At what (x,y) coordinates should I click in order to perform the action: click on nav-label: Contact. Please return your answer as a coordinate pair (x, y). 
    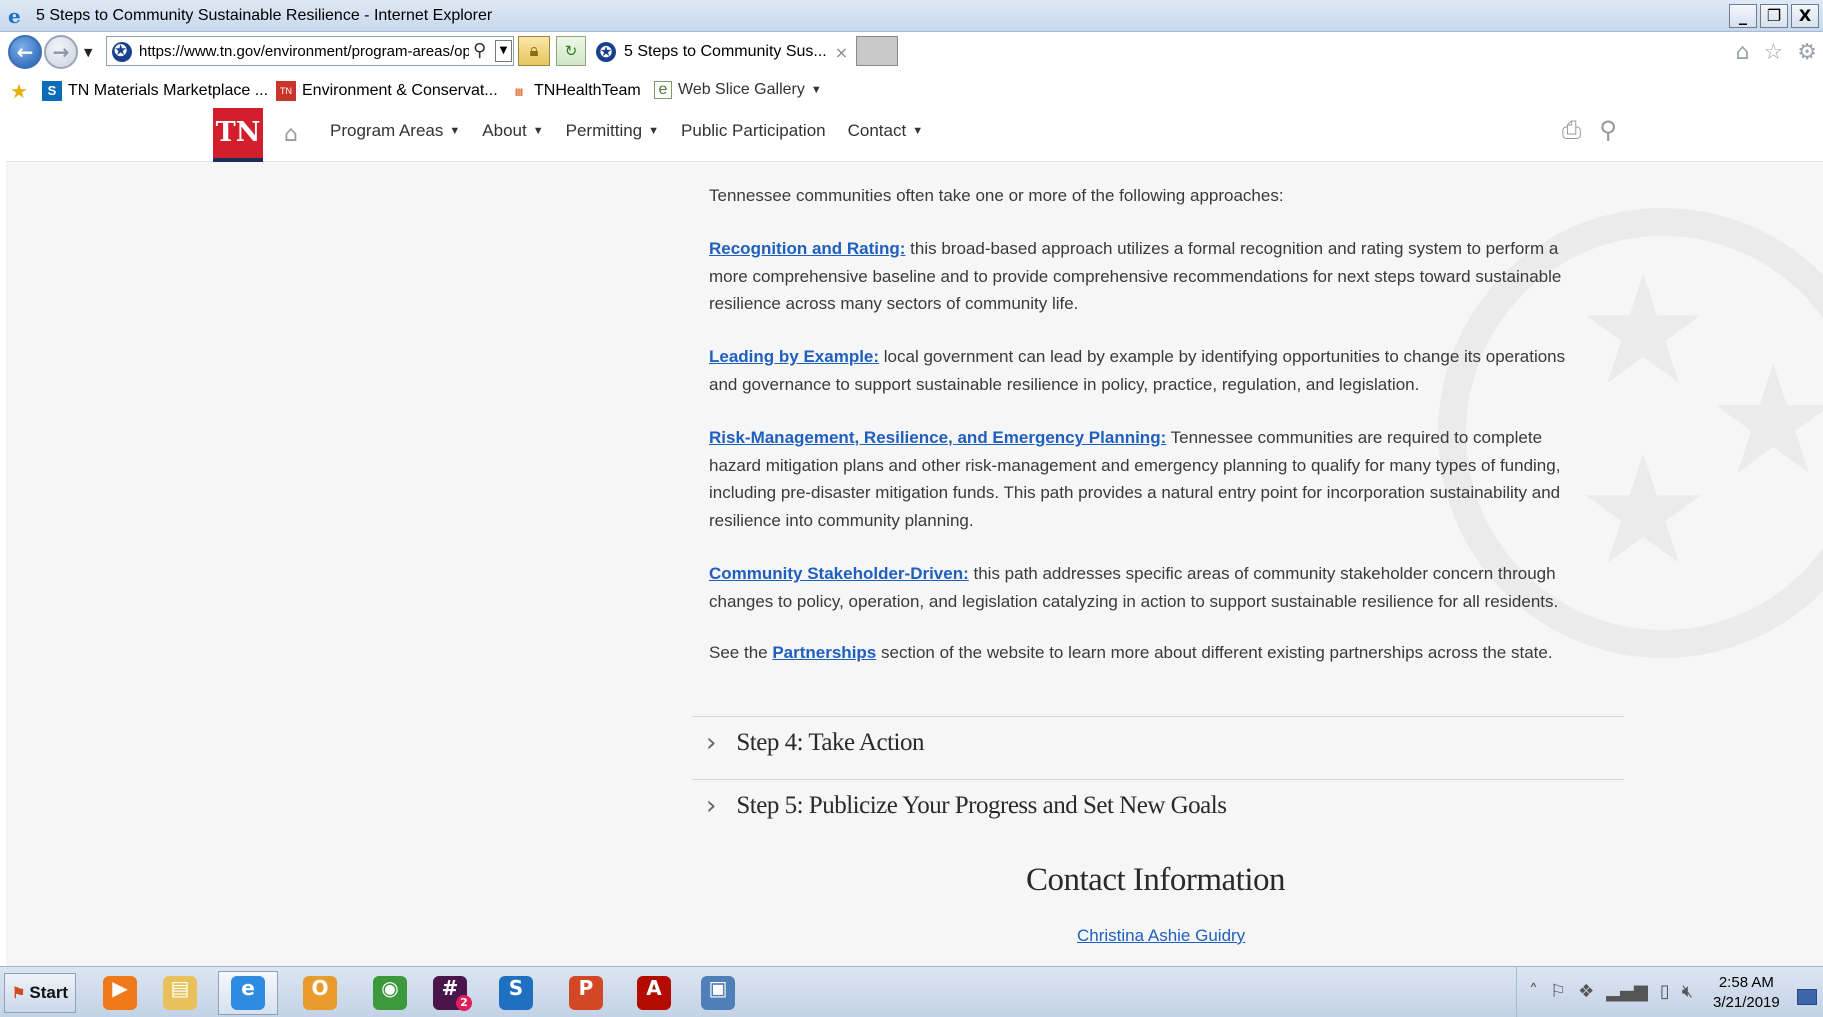
    Looking at the image, I should click on (877, 130).